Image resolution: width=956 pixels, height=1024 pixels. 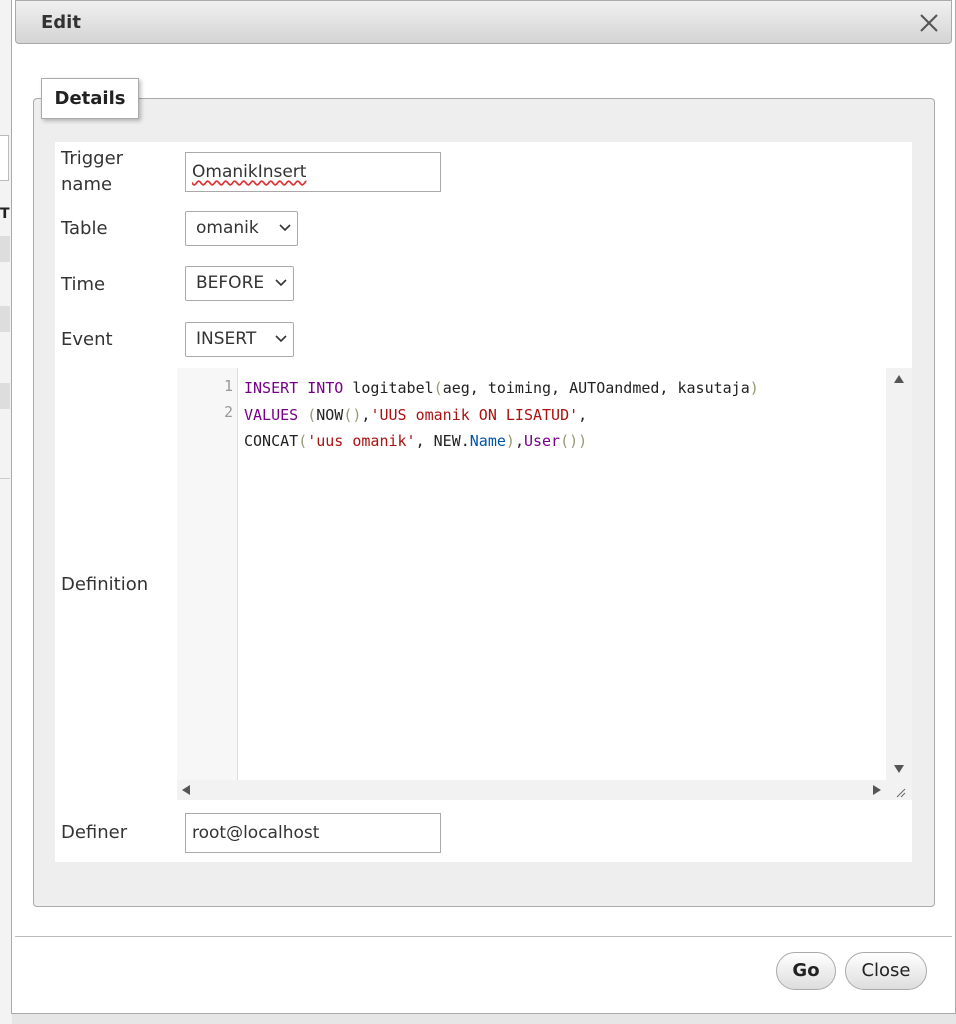 What do you see at coordinates (256, 833) in the screenshot?
I see `definer-value: root@localhost` at bounding box center [256, 833].